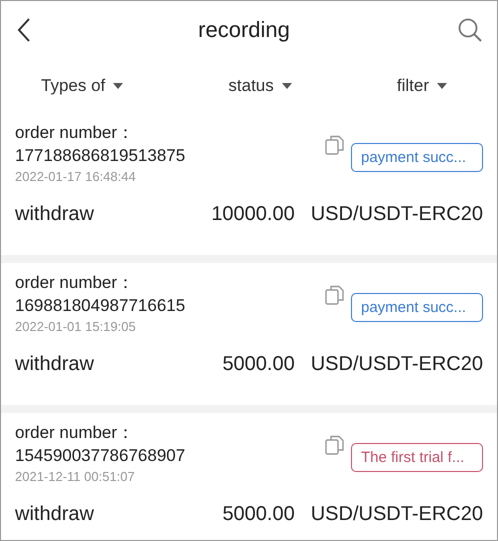 The width and height of the screenshot is (498, 541). I want to click on amount: 10000.00, so click(253, 214).